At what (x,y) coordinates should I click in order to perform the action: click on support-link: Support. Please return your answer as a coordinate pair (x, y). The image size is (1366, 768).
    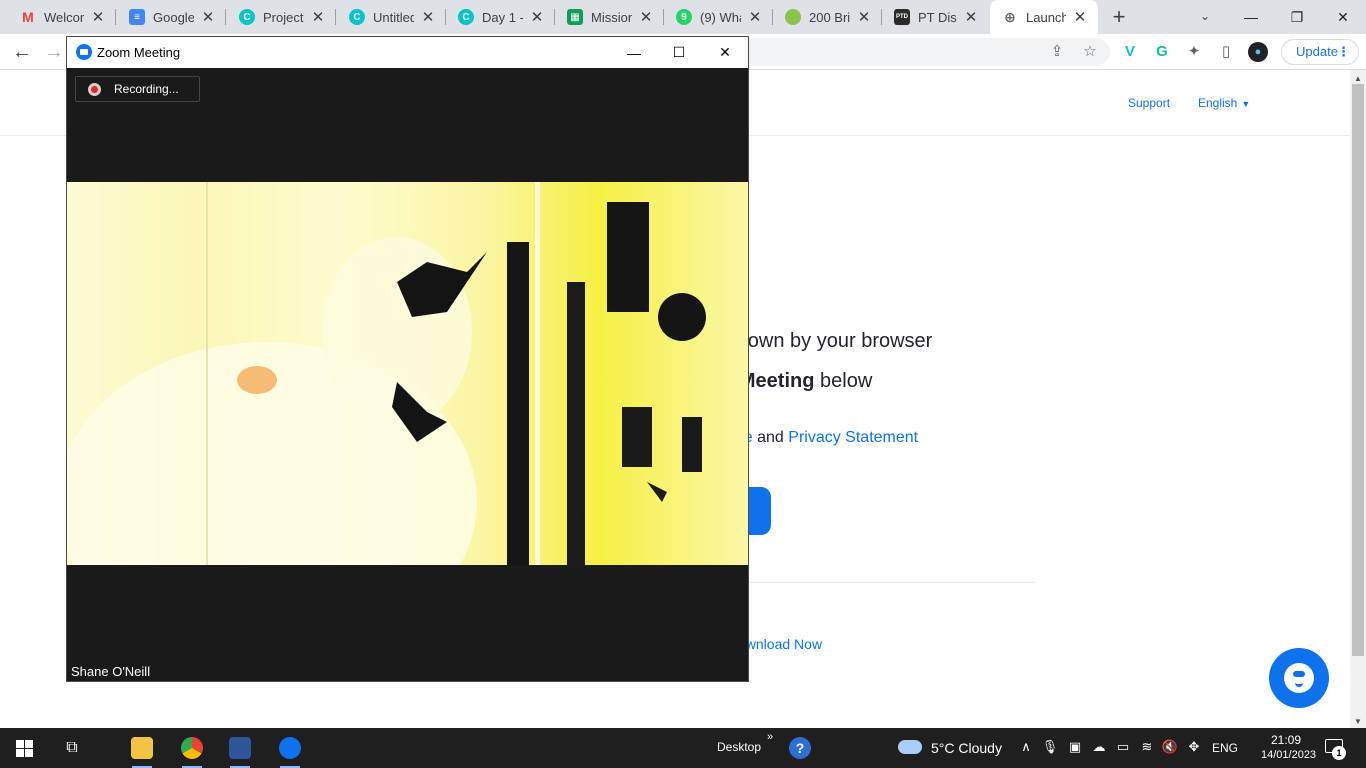
    Looking at the image, I should click on (1149, 103).